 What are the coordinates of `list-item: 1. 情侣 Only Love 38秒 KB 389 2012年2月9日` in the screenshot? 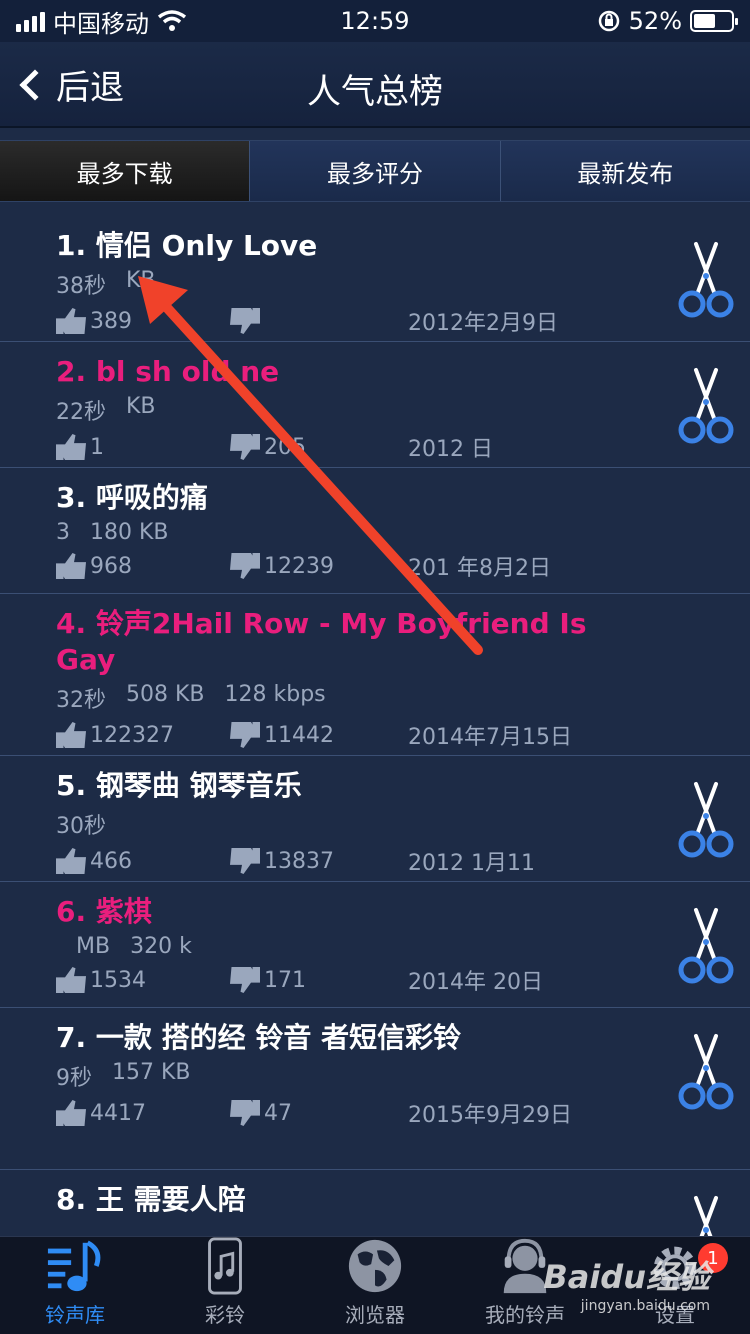 It's located at (375, 279).